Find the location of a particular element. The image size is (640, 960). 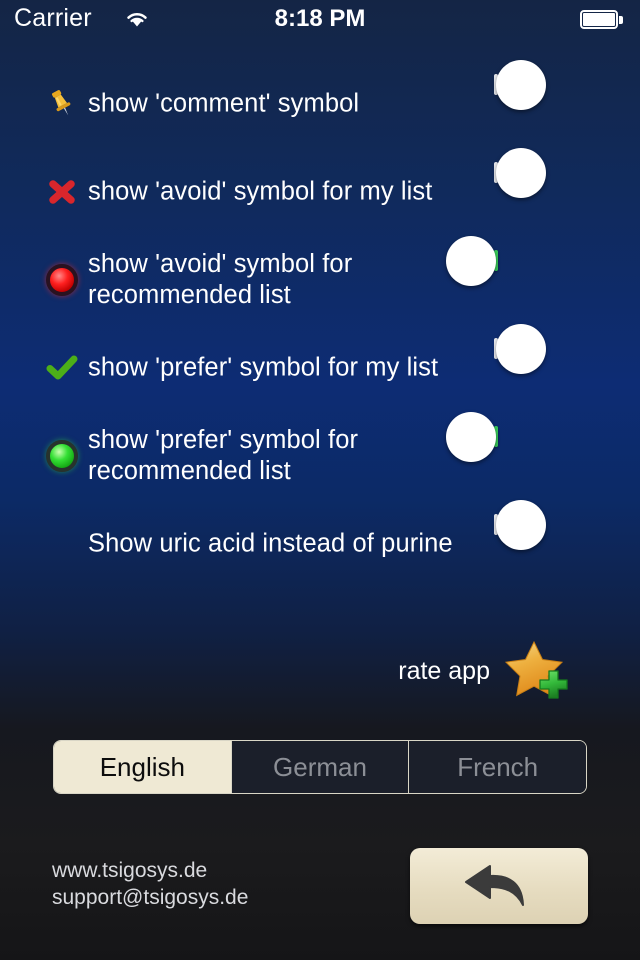

website-link: www.tsigosys.de is located at coordinates (150, 870).